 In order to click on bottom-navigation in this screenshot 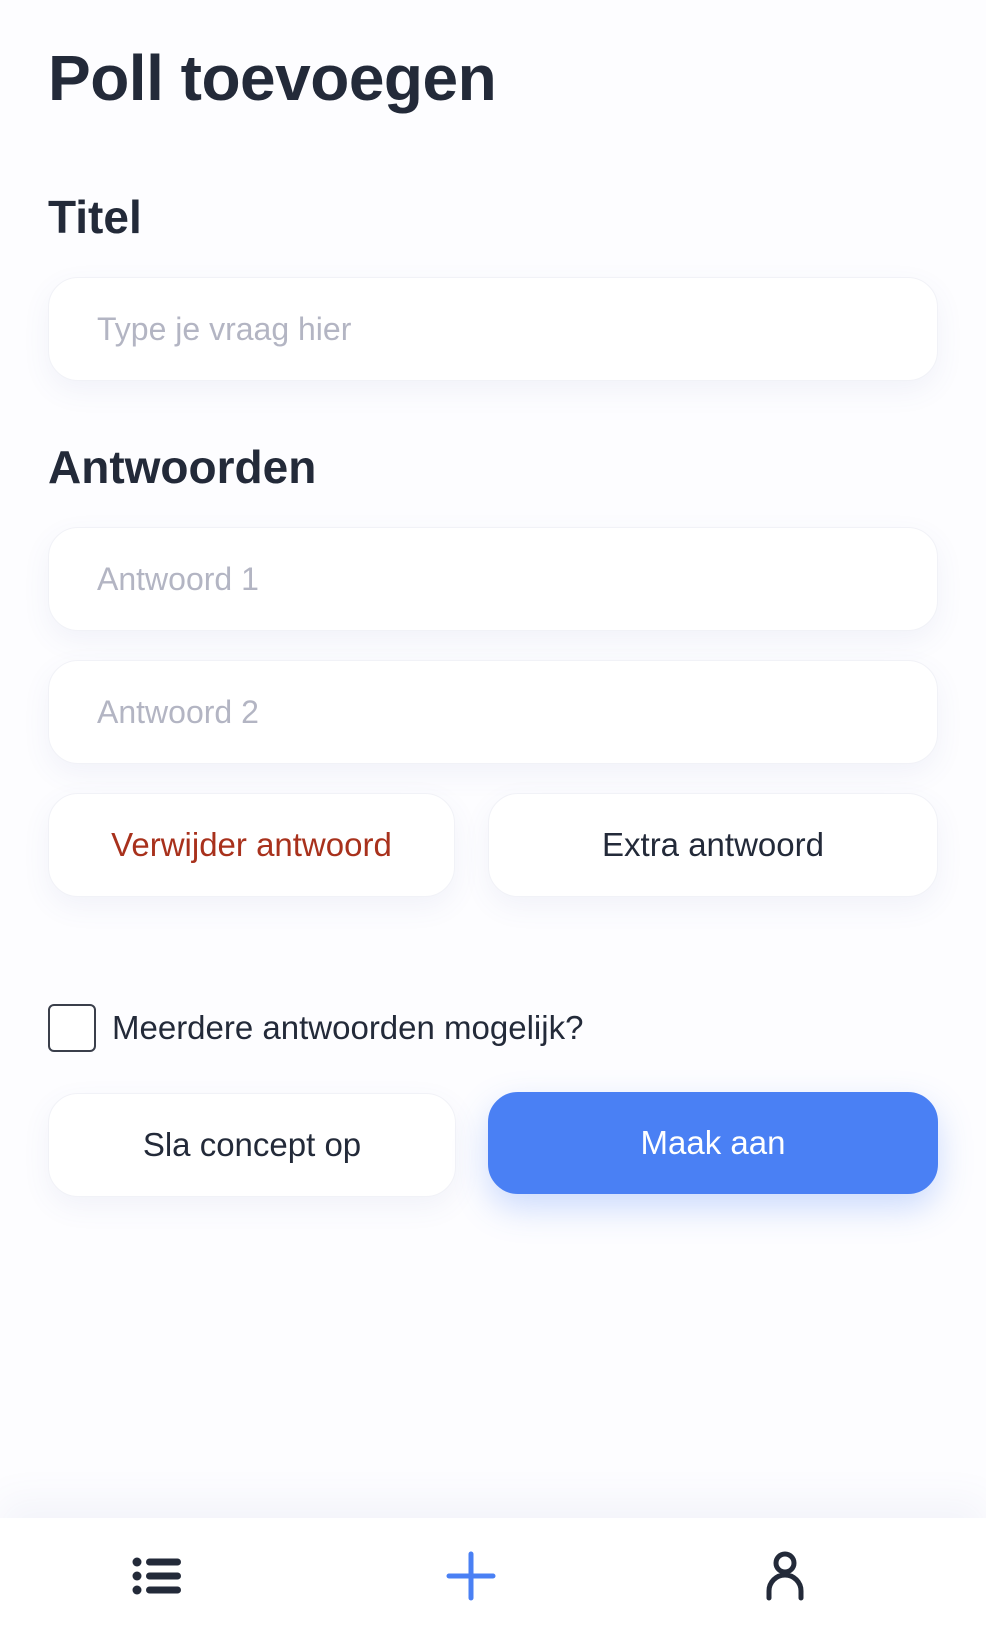, I will do `click(493, 1581)`.